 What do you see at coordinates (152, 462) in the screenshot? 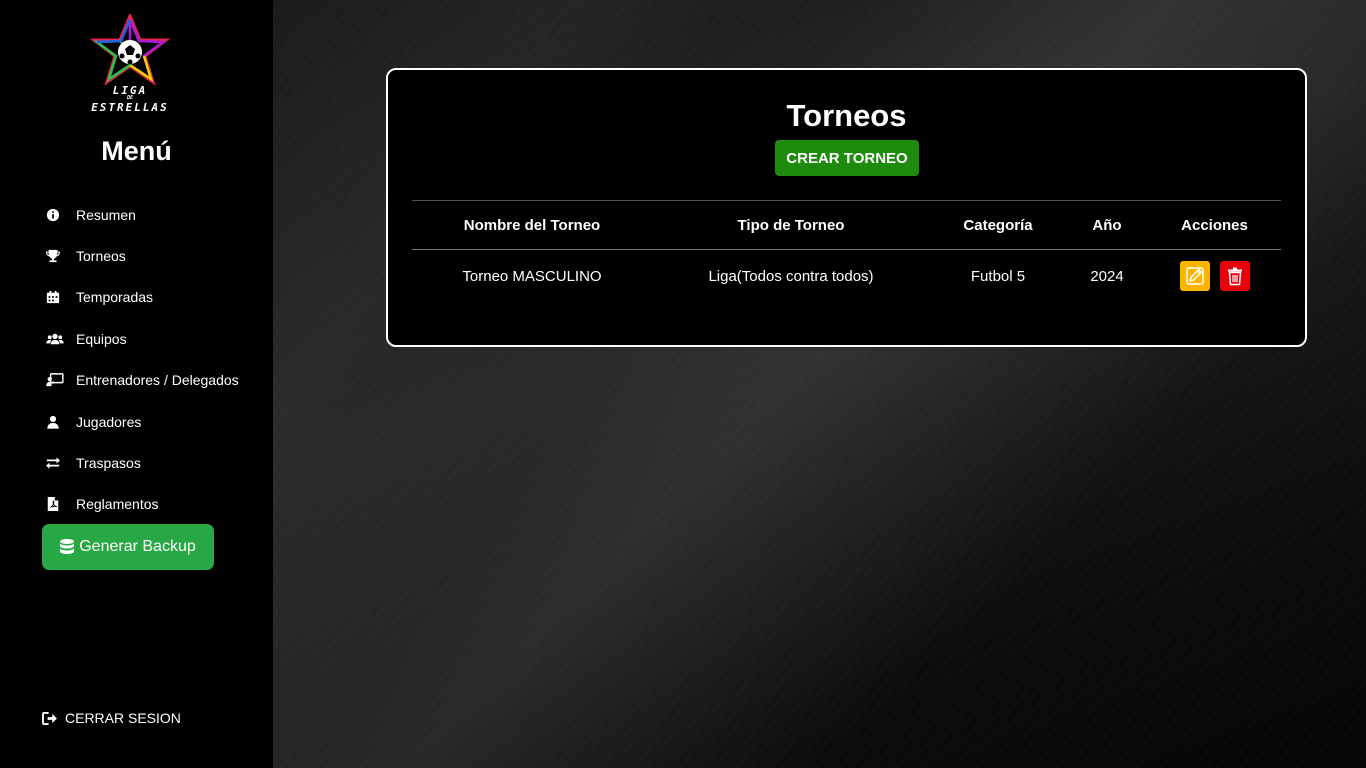
I see `sidebar-item-traspasos: Traspasos` at bounding box center [152, 462].